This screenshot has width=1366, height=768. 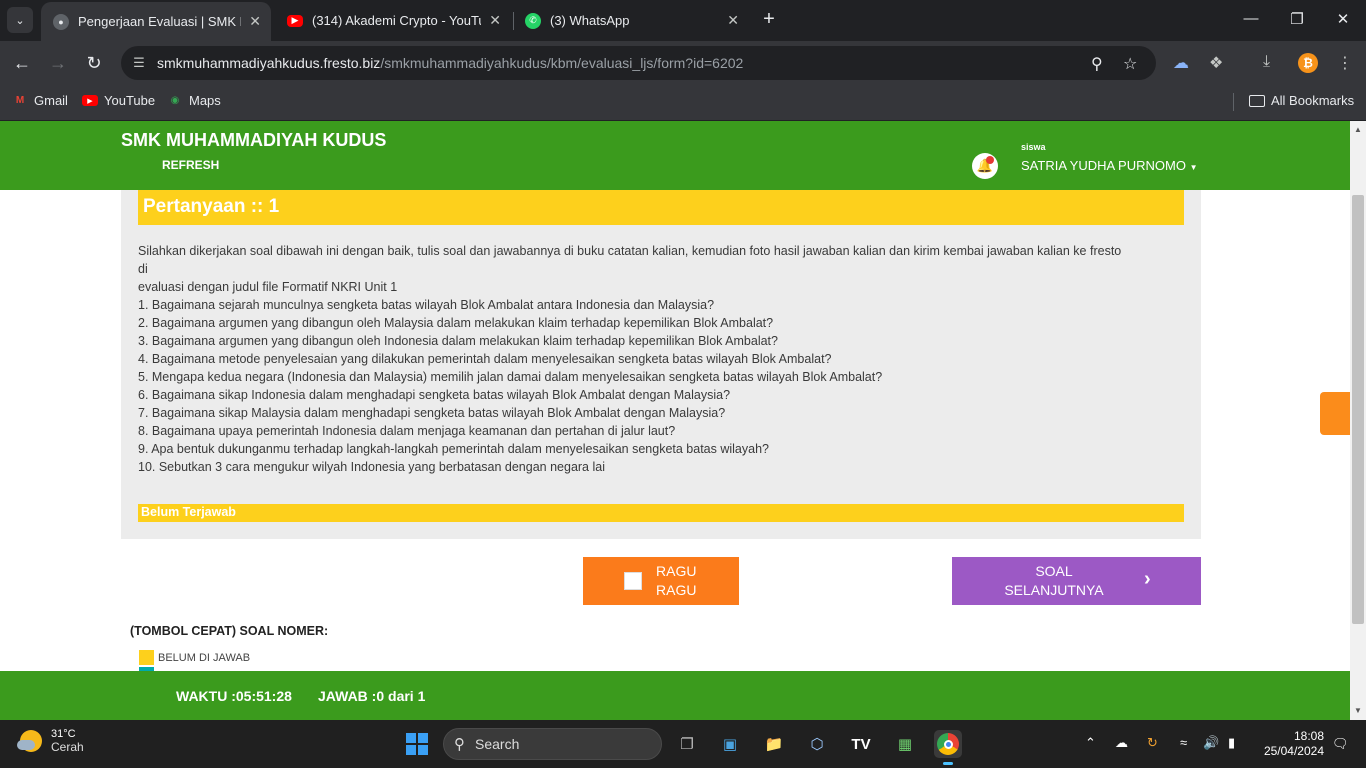 What do you see at coordinates (1297, 19) in the screenshot?
I see `restore-icon: ❐` at bounding box center [1297, 19].